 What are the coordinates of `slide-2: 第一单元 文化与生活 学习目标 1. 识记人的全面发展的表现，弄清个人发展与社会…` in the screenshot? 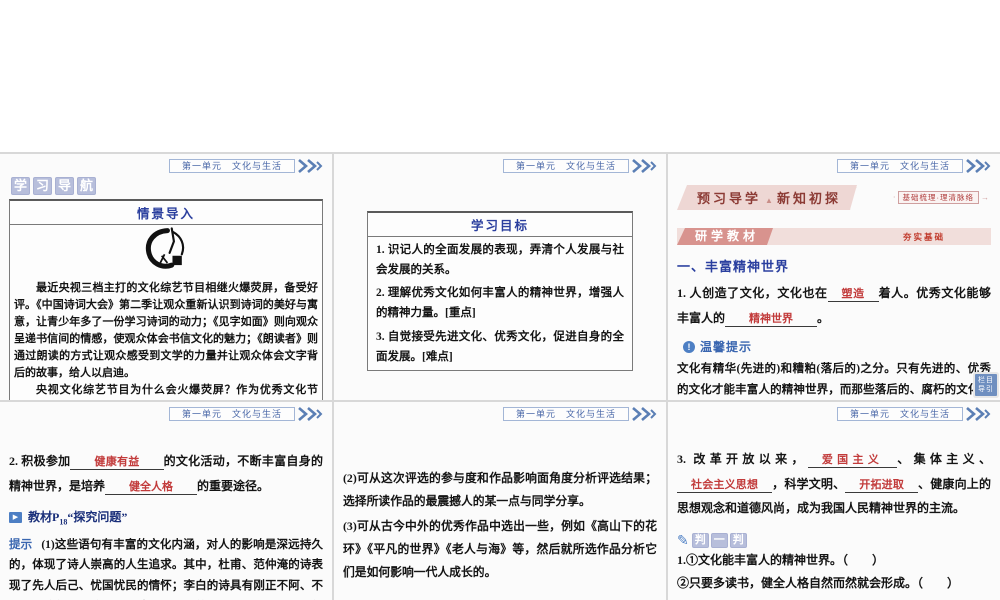 It's located at (500, 277).